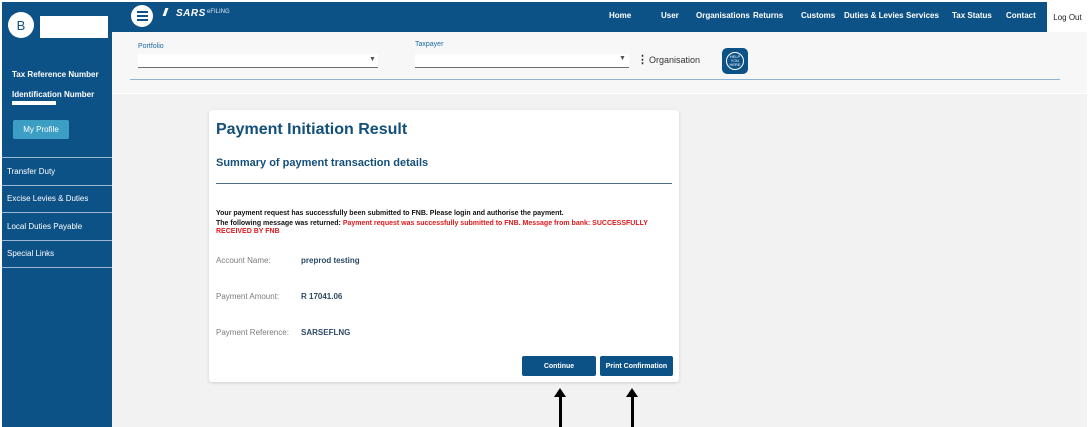  Describe the element at coordinates (922, 15) in the screenshot. I see `nav-services: Services` at that location.